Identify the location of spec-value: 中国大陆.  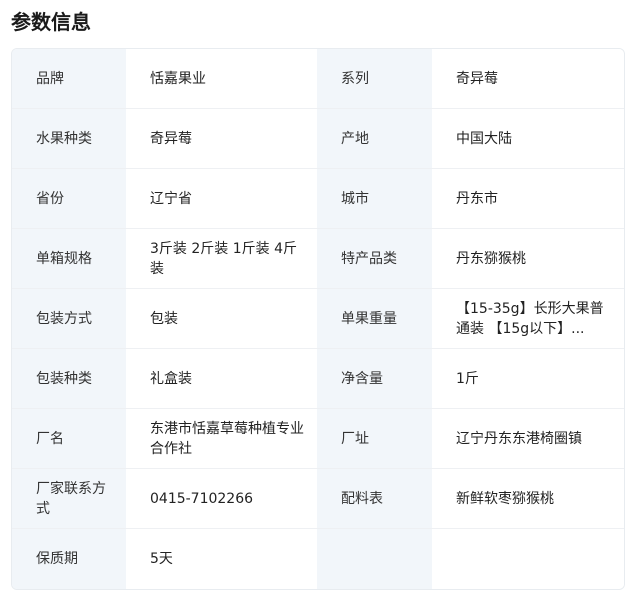
(528, 139).